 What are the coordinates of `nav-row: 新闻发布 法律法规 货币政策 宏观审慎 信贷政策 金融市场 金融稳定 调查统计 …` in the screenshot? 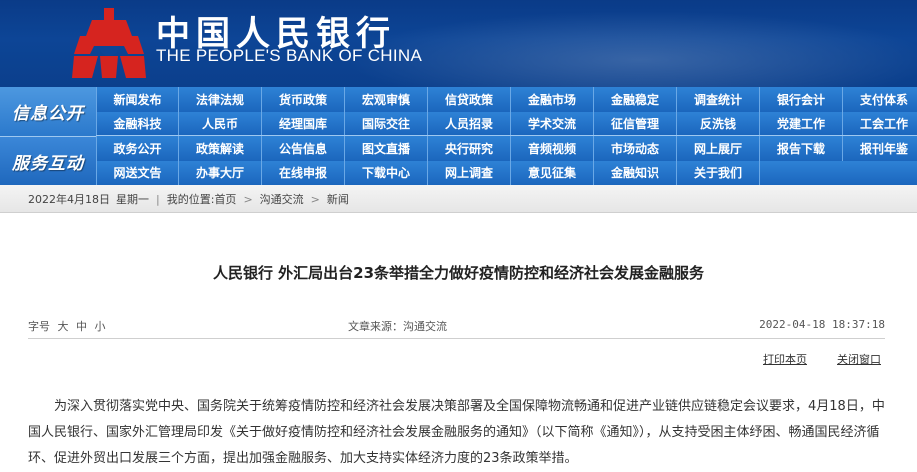 It's located at (506, 99).